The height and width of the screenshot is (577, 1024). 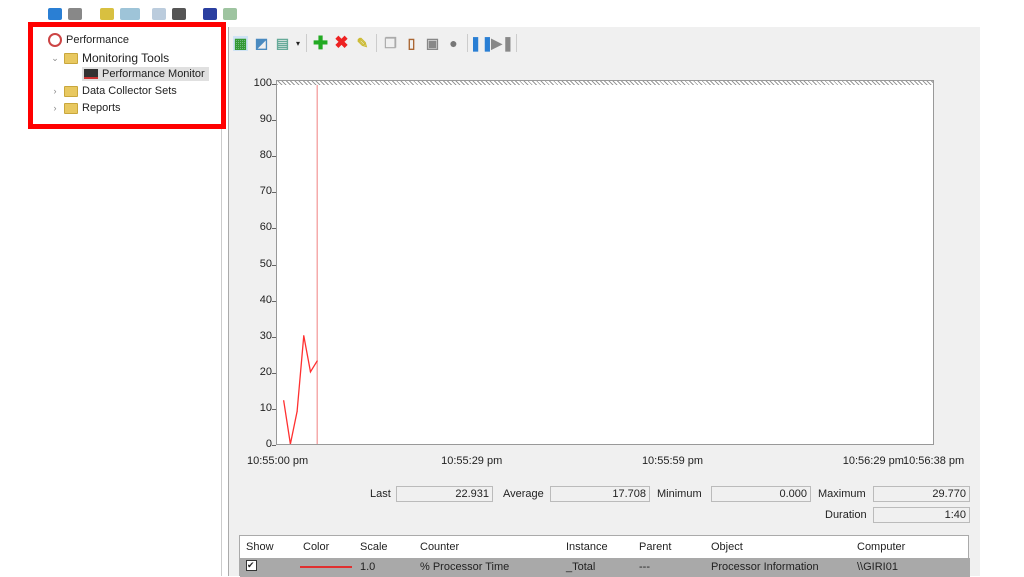 What do you see at coordinates (846, 515) in the screenshot?
I see `duration-label: Duration` at bounding box center [846, 515].